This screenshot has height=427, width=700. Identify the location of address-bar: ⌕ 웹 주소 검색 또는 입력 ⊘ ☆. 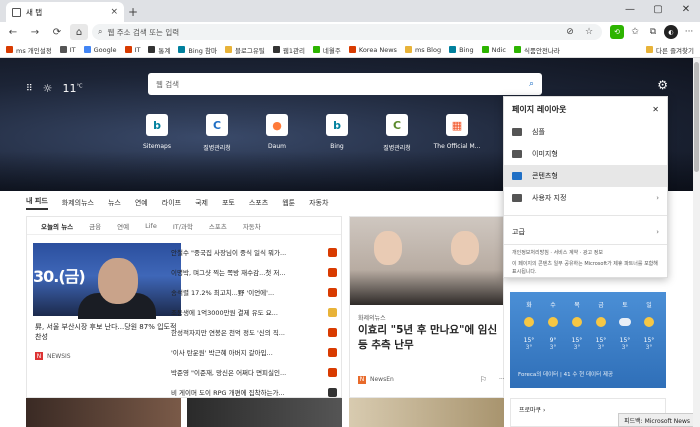
(347, 32).